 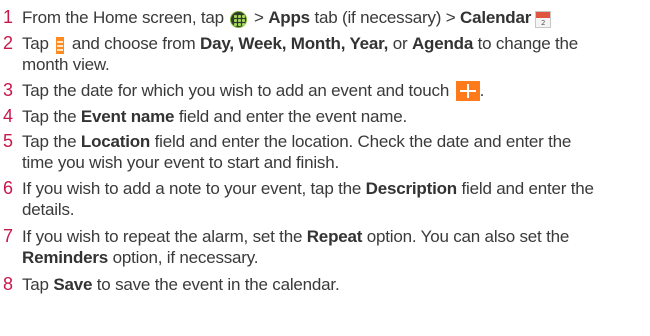 I want to click on apps-tab-label: Apps, so click(x=289, y=17).